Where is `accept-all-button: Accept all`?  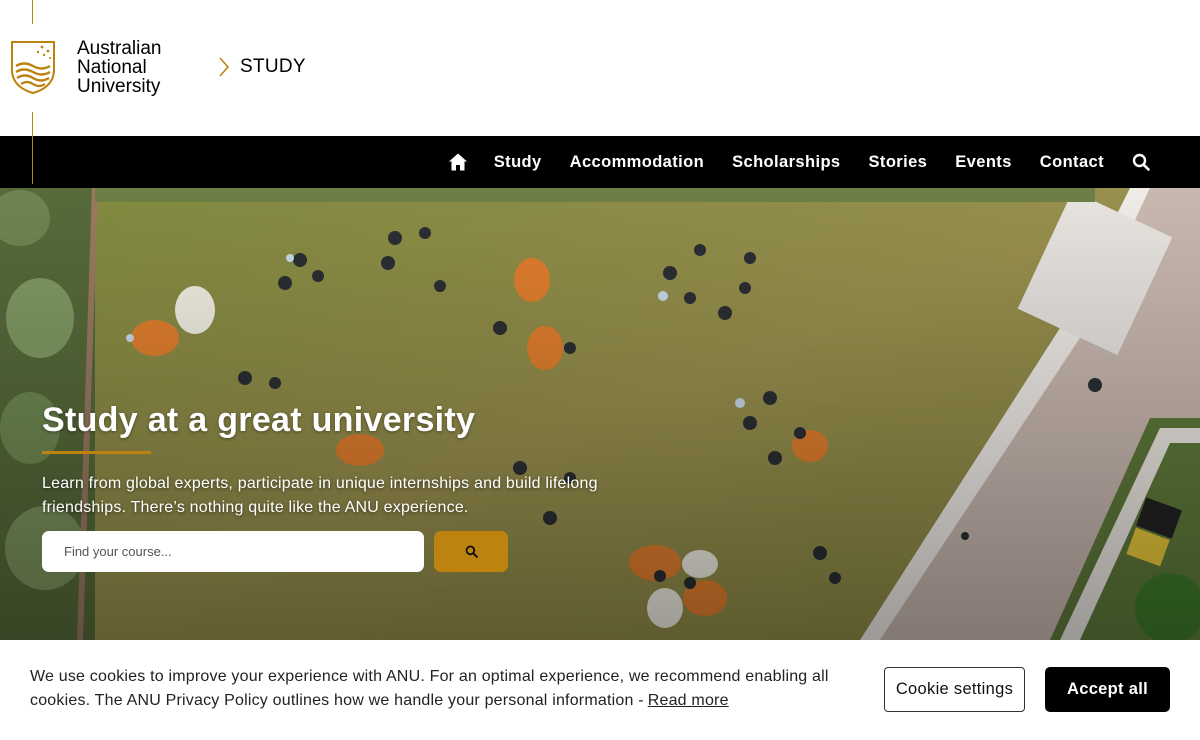 accept-all-button: Accept all is located at coordinates (1107, 689).